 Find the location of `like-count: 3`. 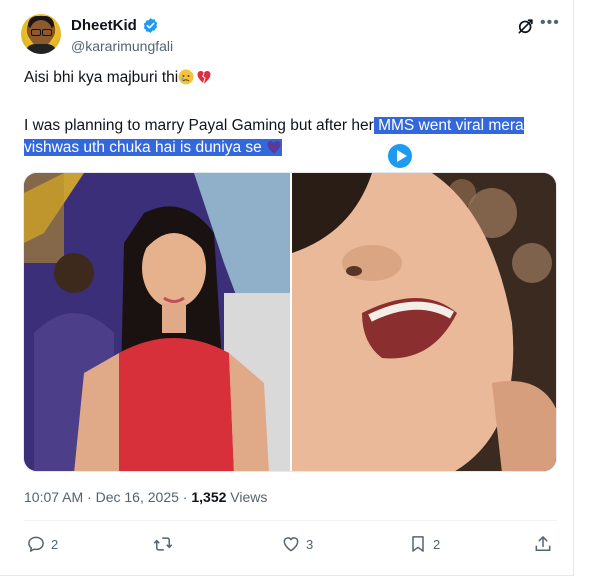

like-count: 3 is located at coordinates (310, 544).